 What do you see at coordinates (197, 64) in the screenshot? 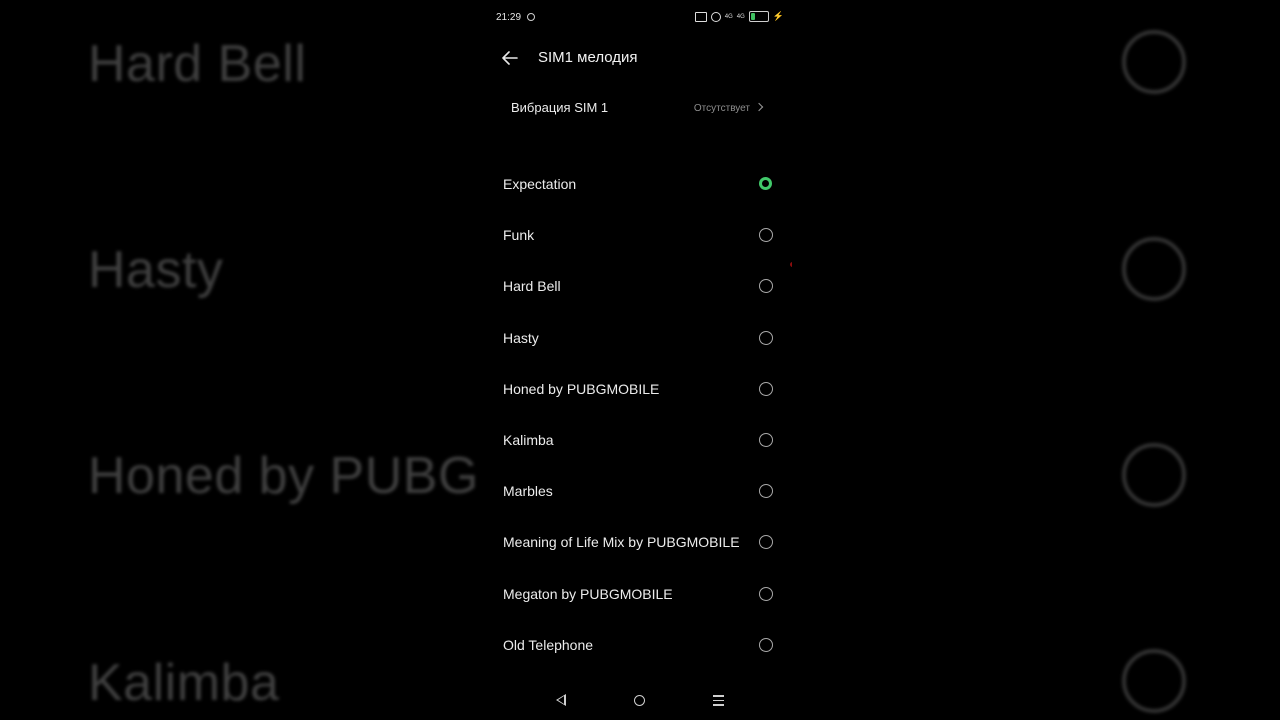
I see `background-item-label: Hard Bell` at bounding box center [197, 64].